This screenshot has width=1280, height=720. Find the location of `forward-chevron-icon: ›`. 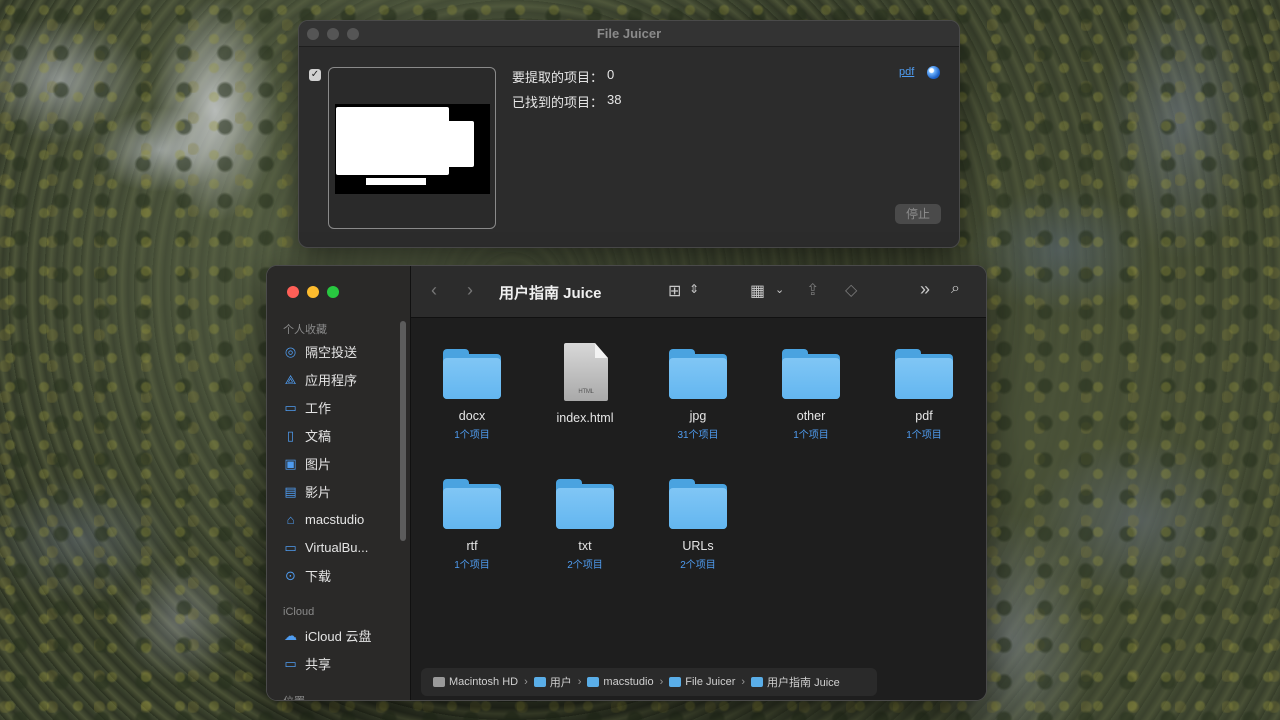

forward-chevron-icon: › is located at coordinates (470, 290).